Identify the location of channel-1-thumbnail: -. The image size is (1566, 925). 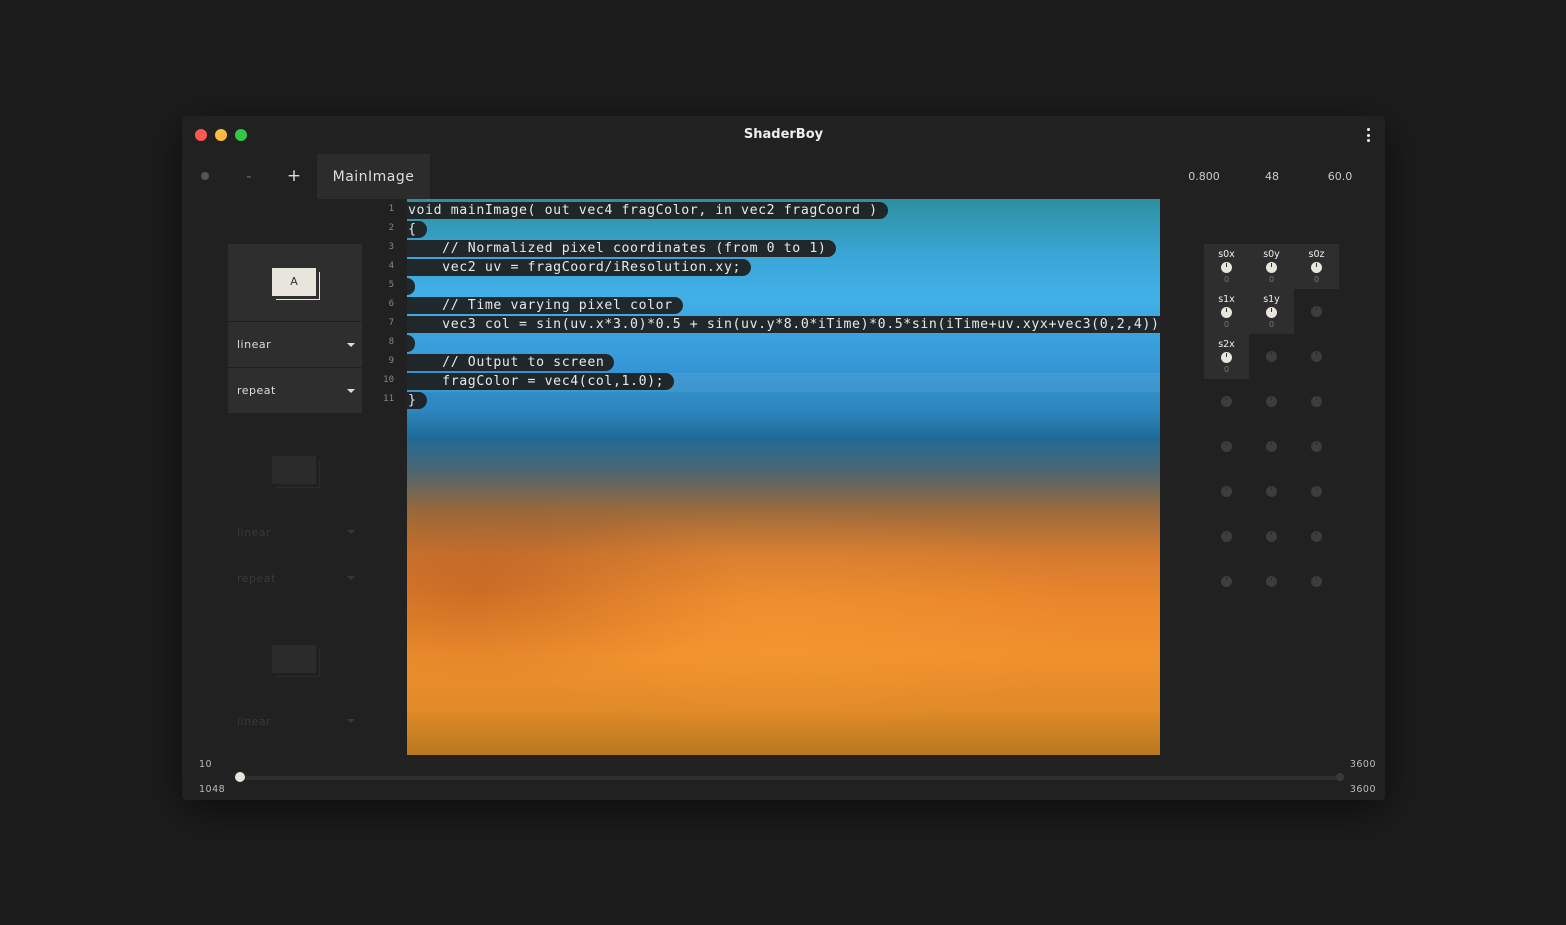
(295, 470).